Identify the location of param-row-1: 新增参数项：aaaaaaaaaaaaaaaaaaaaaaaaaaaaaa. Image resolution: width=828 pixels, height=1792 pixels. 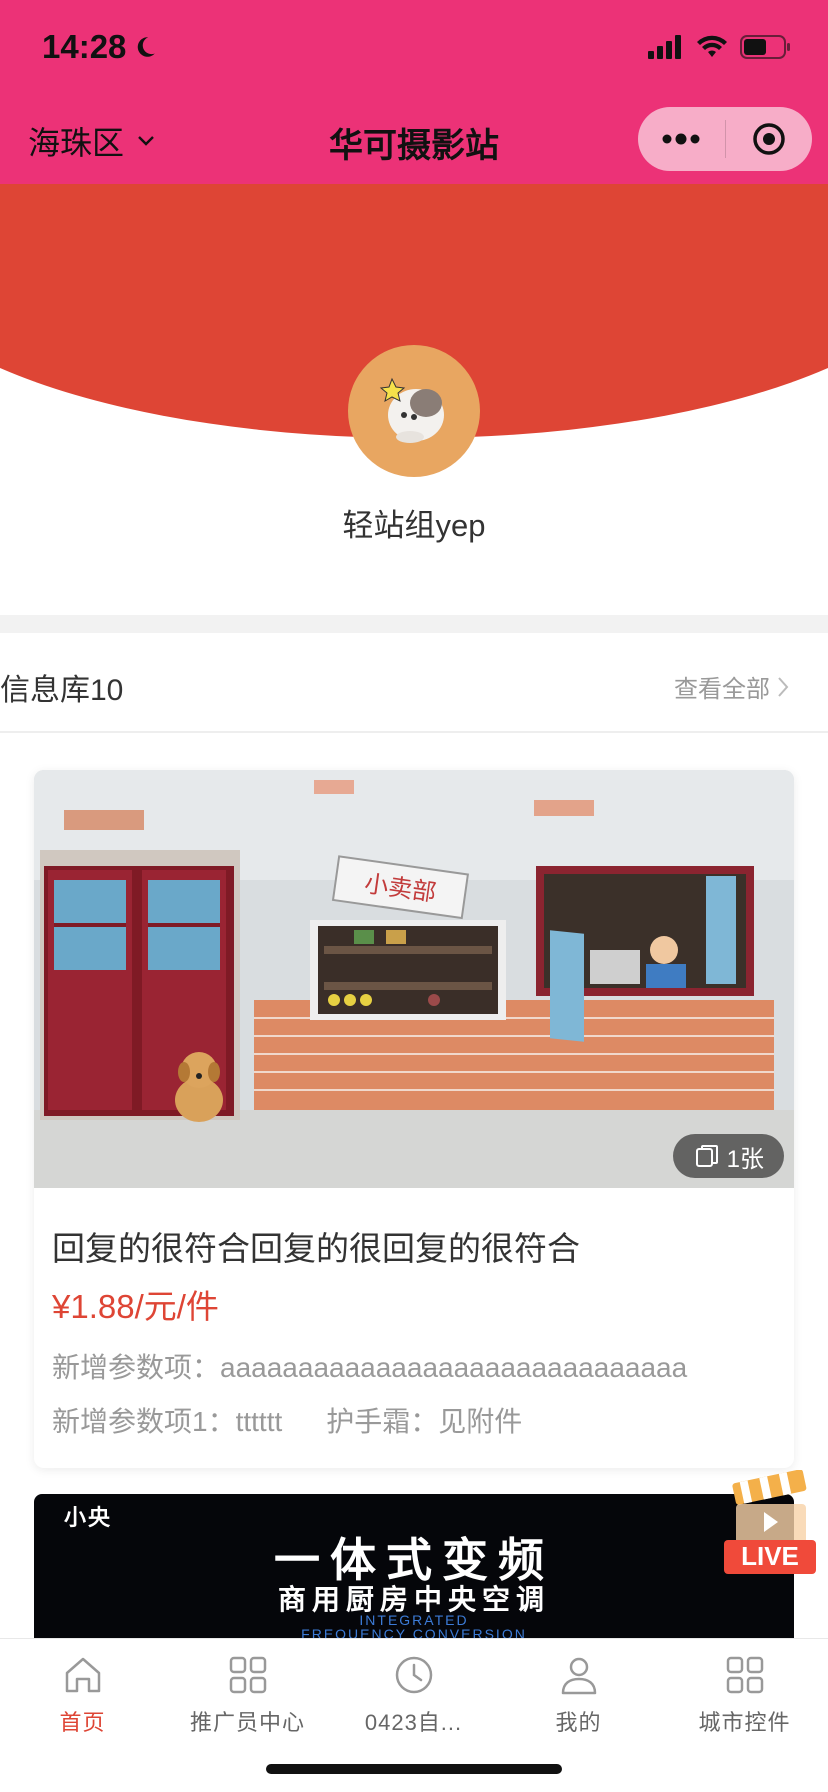
(369, 1366).